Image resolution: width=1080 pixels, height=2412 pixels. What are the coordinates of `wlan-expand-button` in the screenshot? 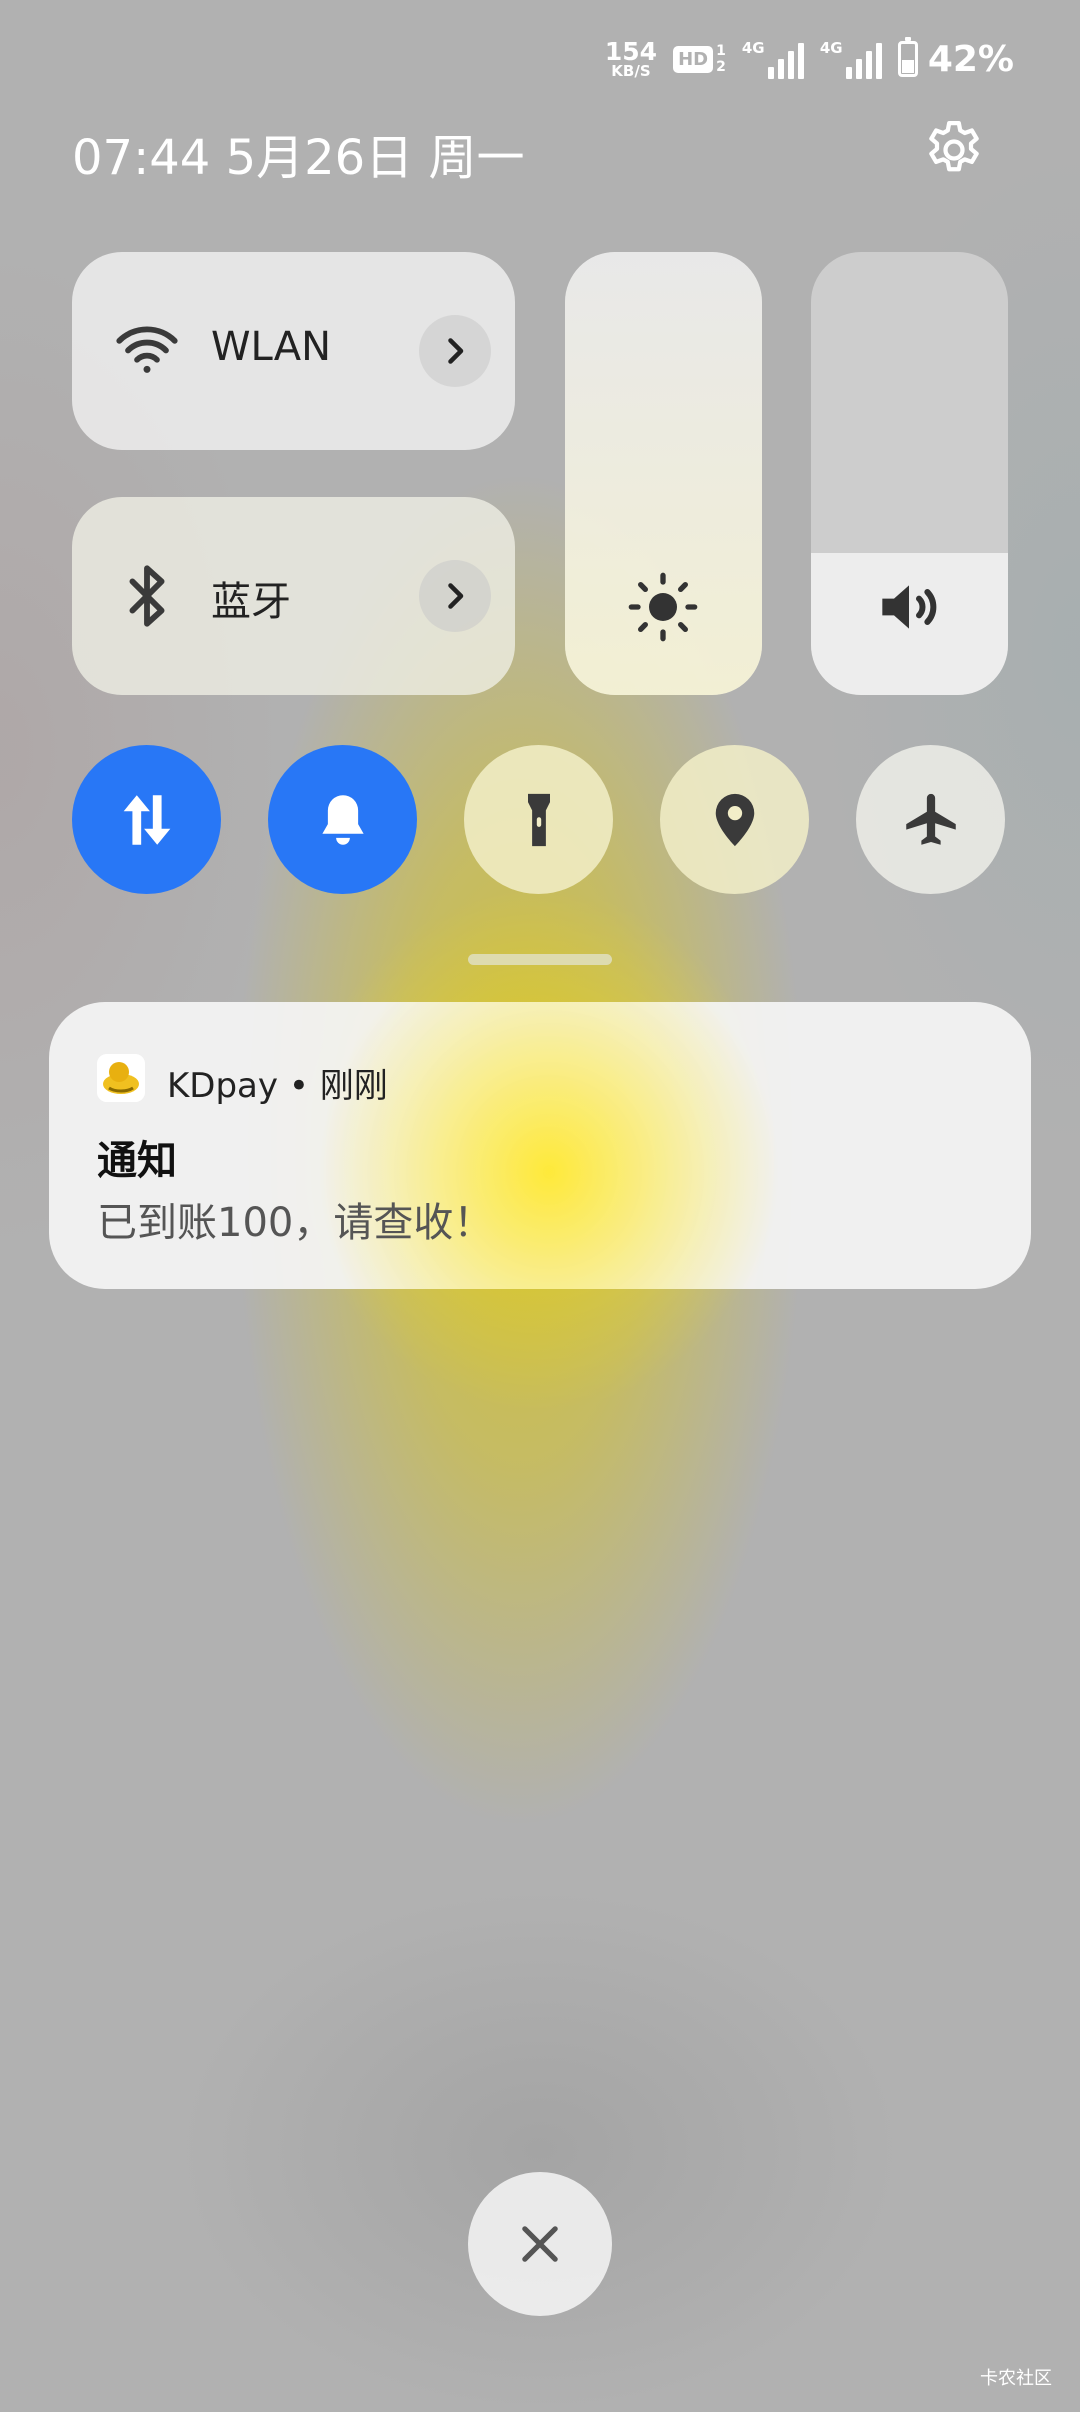 It's located at (455, 351).